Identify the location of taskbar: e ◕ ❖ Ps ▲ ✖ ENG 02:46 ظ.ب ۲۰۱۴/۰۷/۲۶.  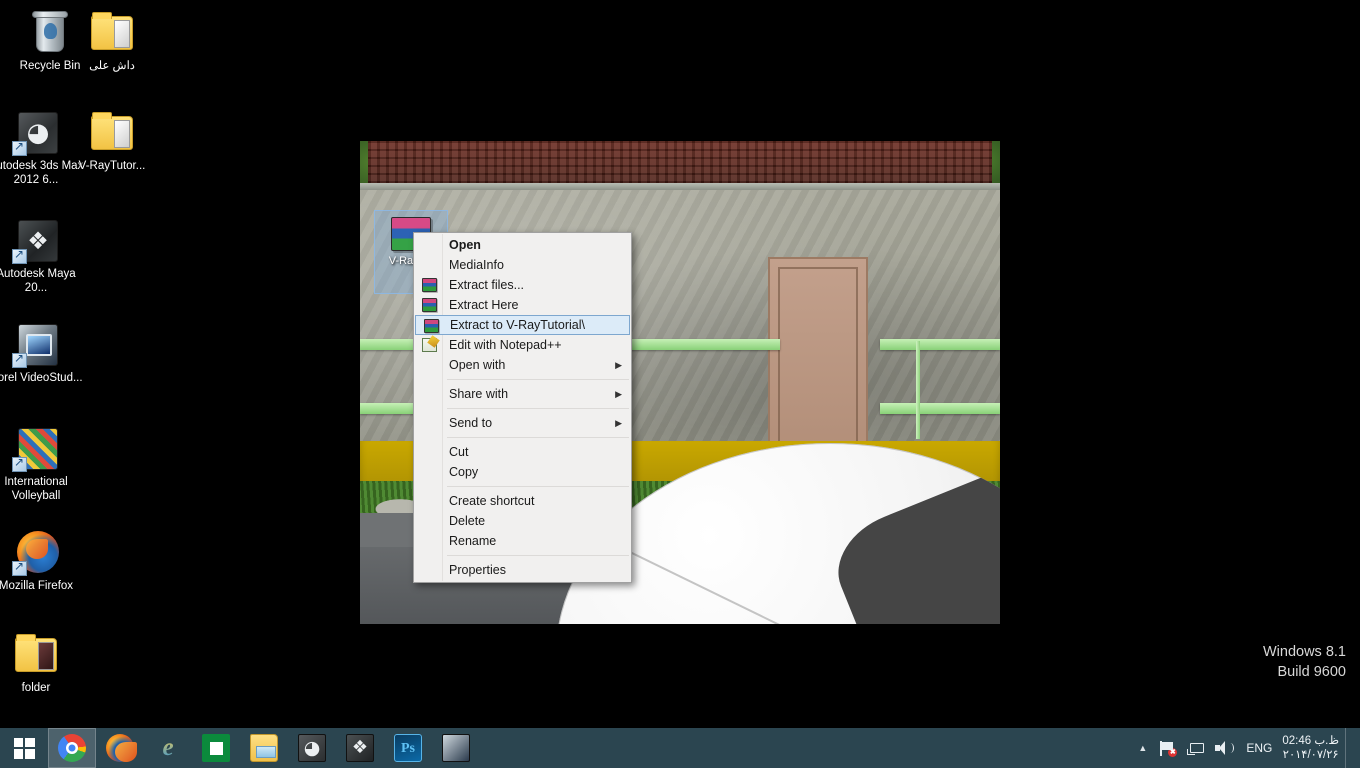
(680, 748).